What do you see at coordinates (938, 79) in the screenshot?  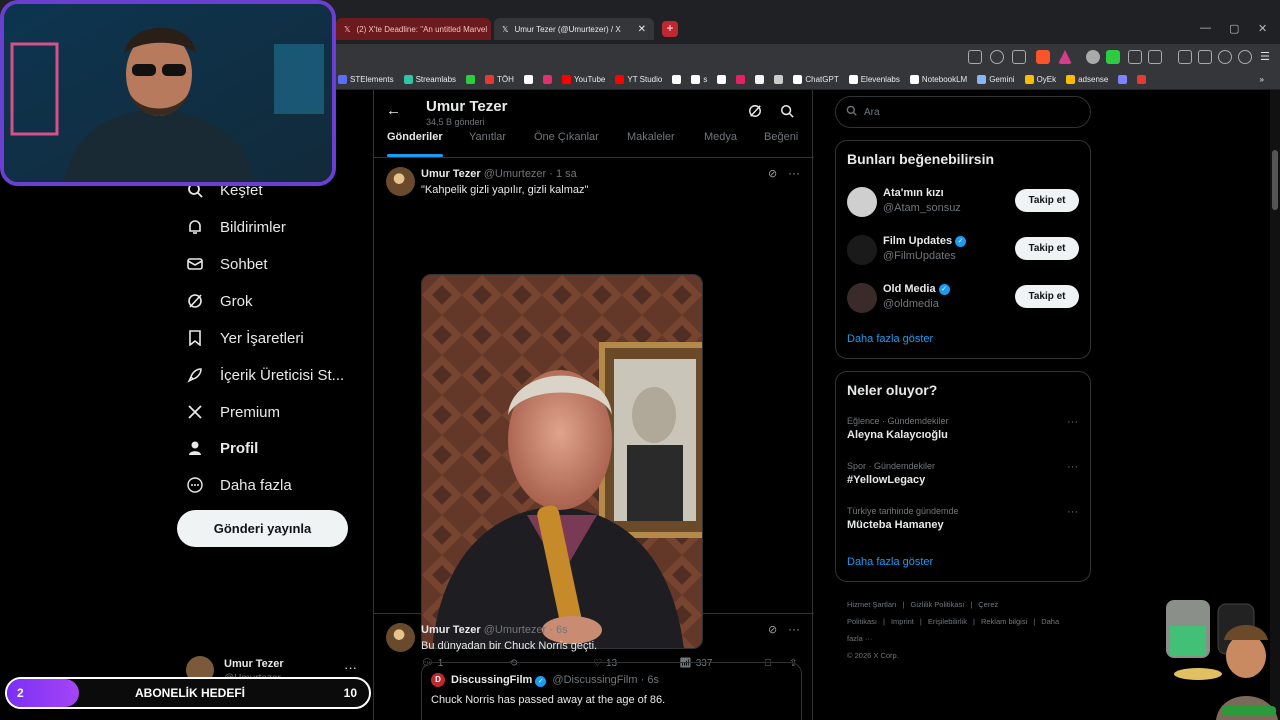 I see `bookmark-item: NotebookLM` at bounding box center [938, 79].